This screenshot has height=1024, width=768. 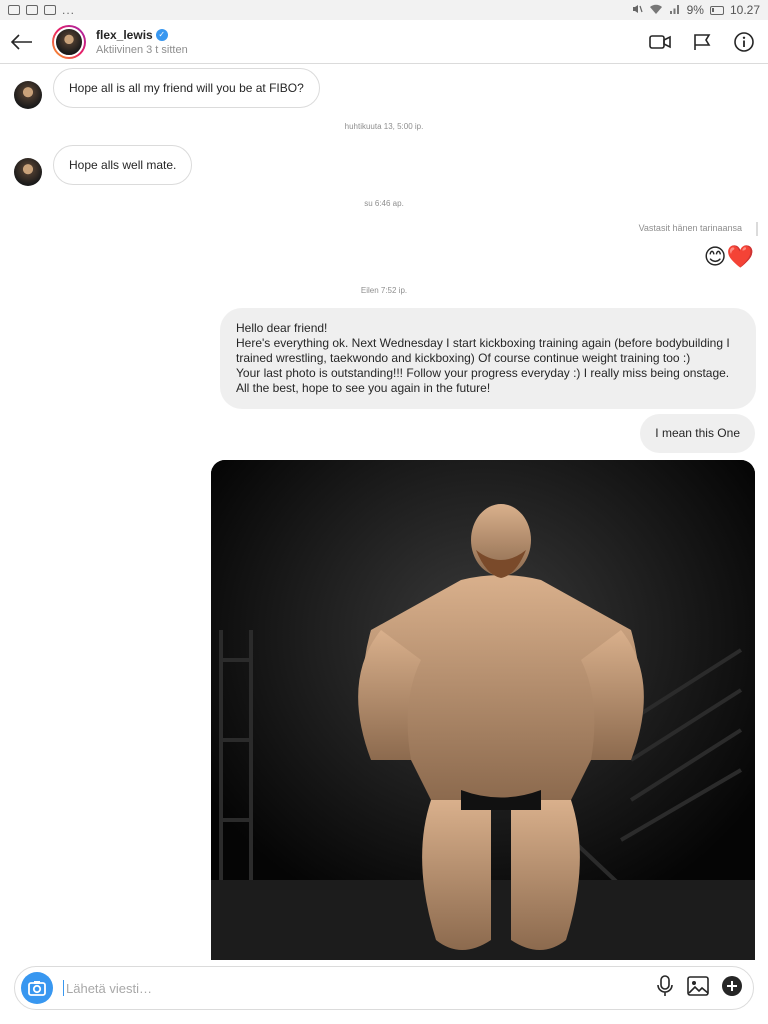 What do you see at coordinates (637, 10) in the screenshot?
I see `mute-icon` at bounding box center [637, 10].